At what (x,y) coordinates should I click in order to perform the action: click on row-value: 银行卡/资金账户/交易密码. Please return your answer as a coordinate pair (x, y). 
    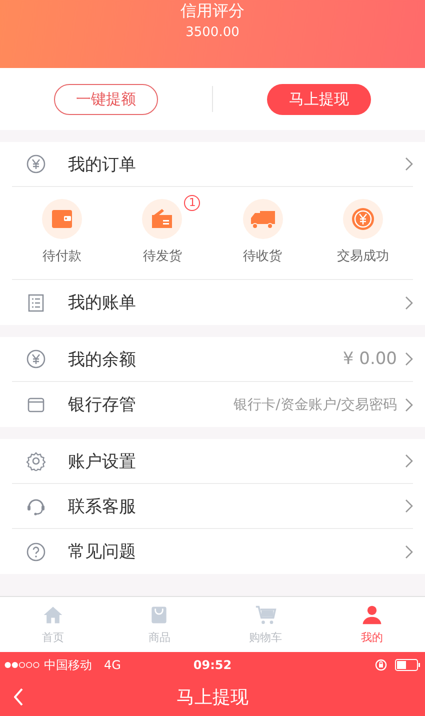
    Looking at the image, I should click on (315, 405).